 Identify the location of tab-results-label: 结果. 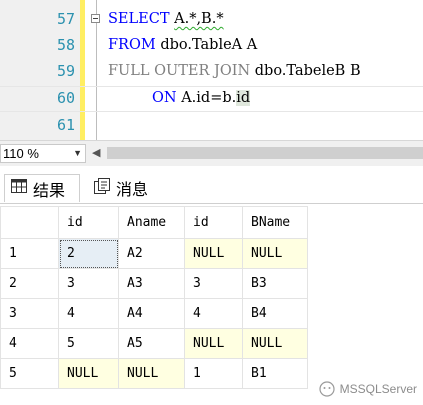
(49, 191).